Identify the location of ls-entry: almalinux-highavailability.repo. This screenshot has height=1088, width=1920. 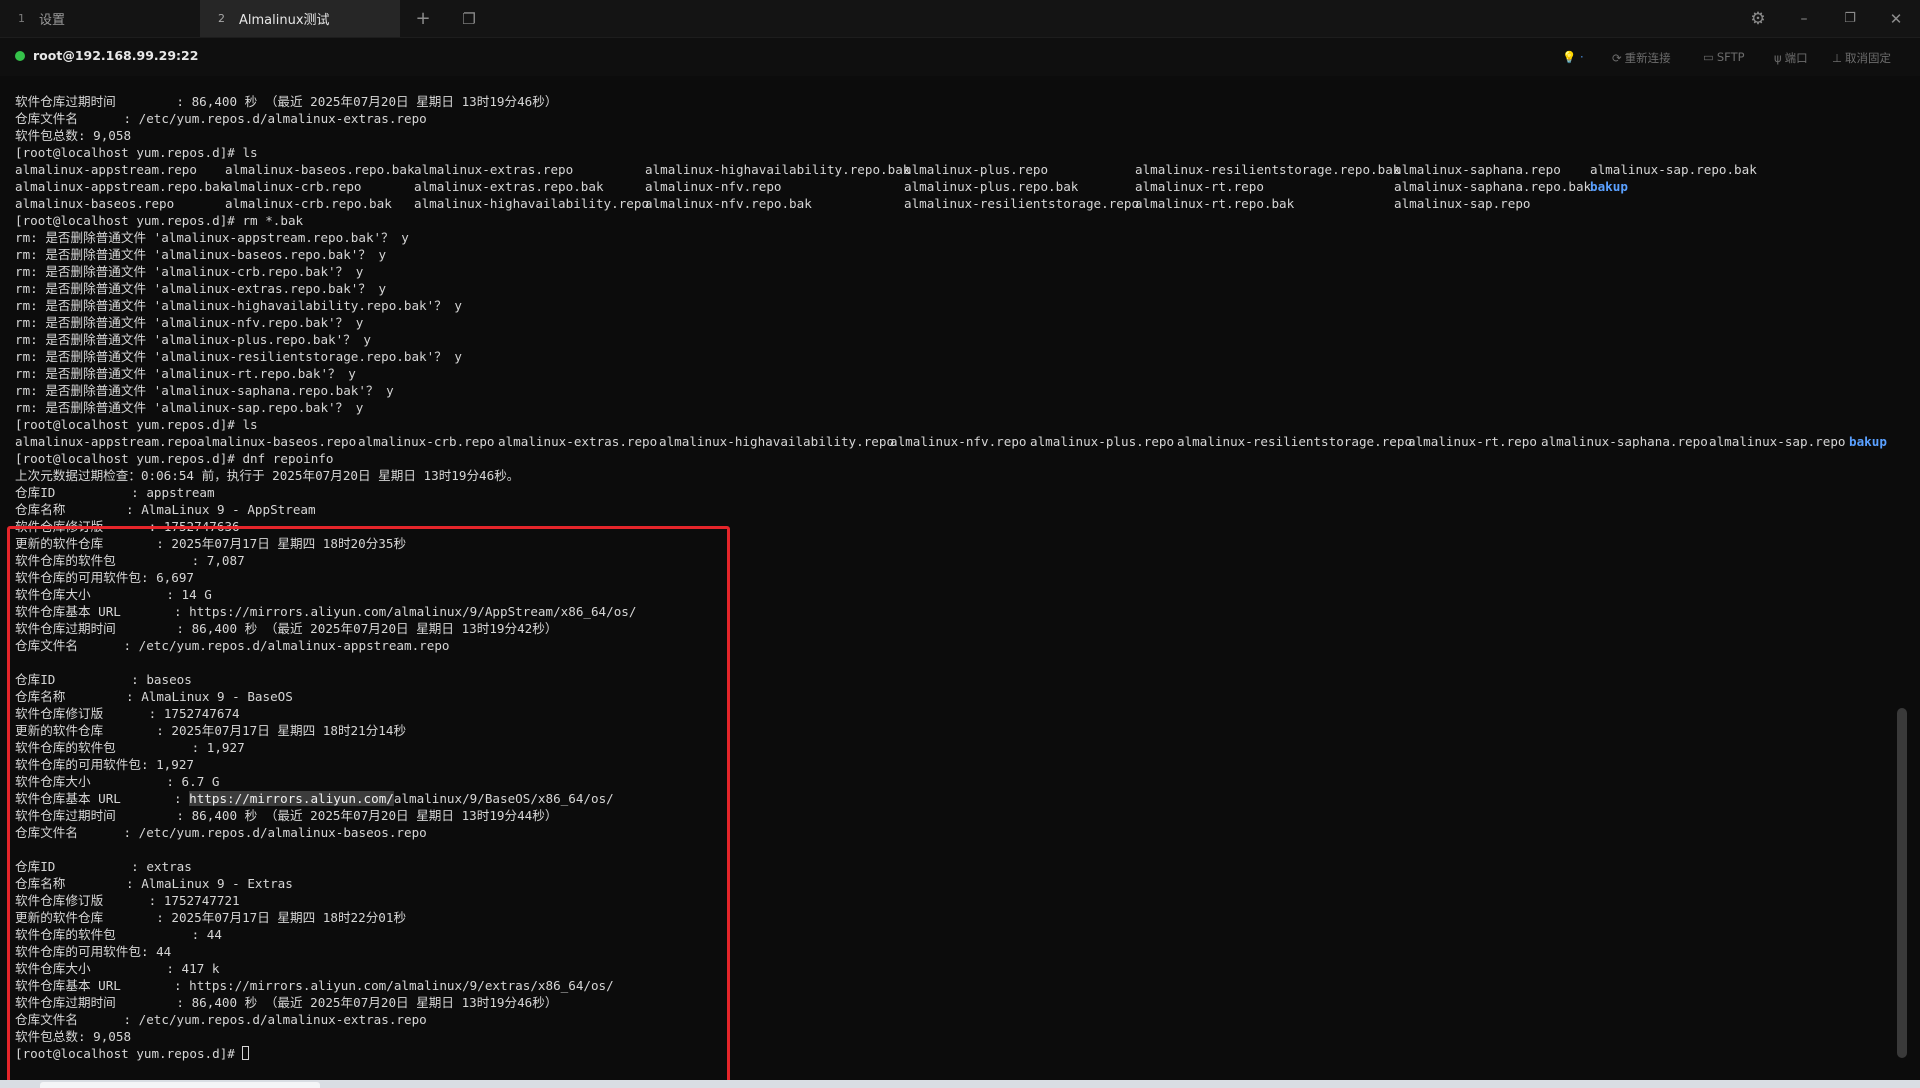
(532, 203).